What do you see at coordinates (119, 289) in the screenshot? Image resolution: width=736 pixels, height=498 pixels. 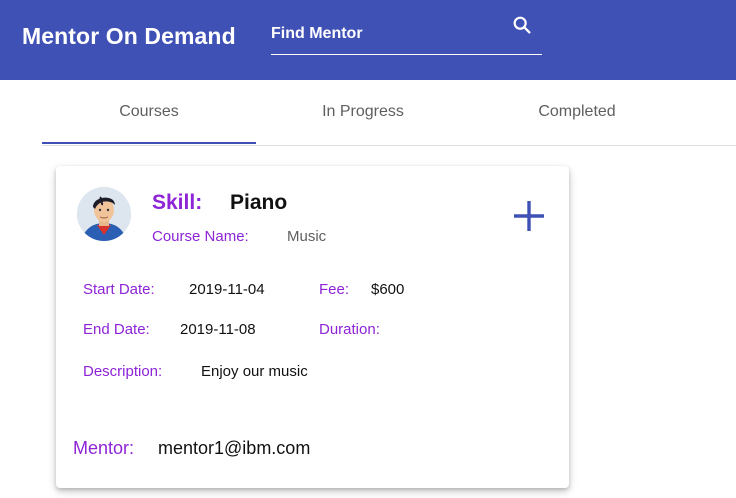 I see `start-date-label: Start Date:` at bounding box center [119, 289].